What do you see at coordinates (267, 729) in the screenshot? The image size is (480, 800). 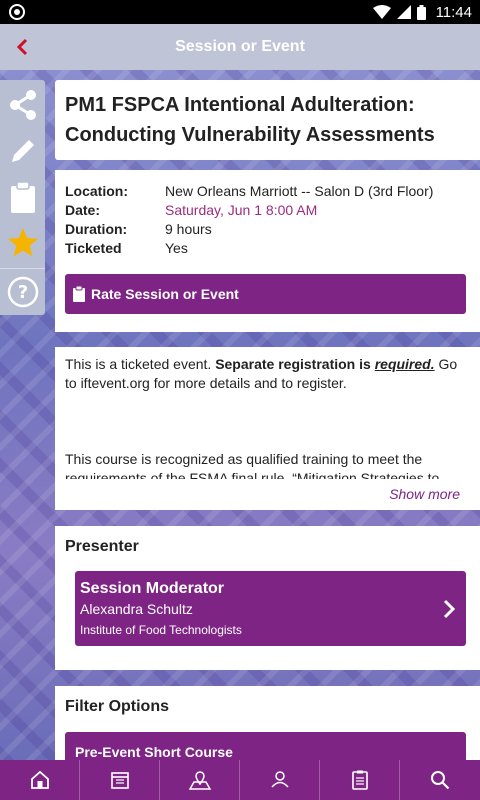 I see `filter-options-card: Filter Options Pre-Event Short Course` at bounding box center [267, 729].